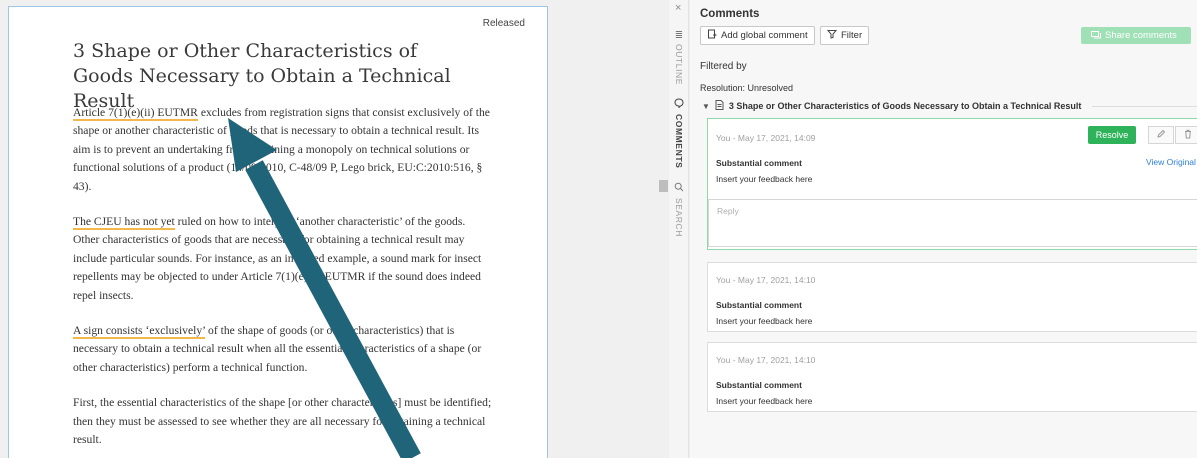 This screenshot has height=458, width=1197. I want to click on comment-icon, so click(679, 105).